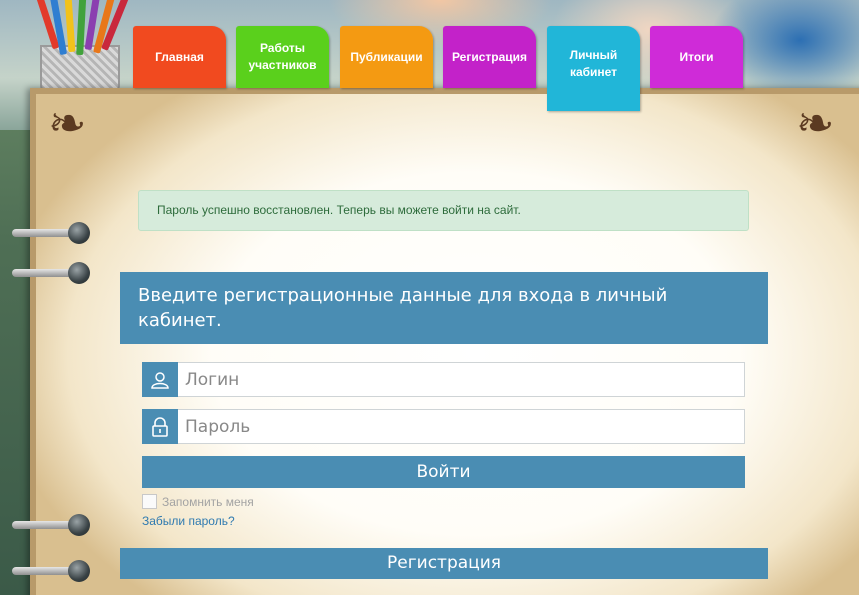 The height and width of the screenshot is (595, 859). Describe the element at coordinates (815, 123) in the screenshot. I see `corner-ornament-right: ❧` at that location.